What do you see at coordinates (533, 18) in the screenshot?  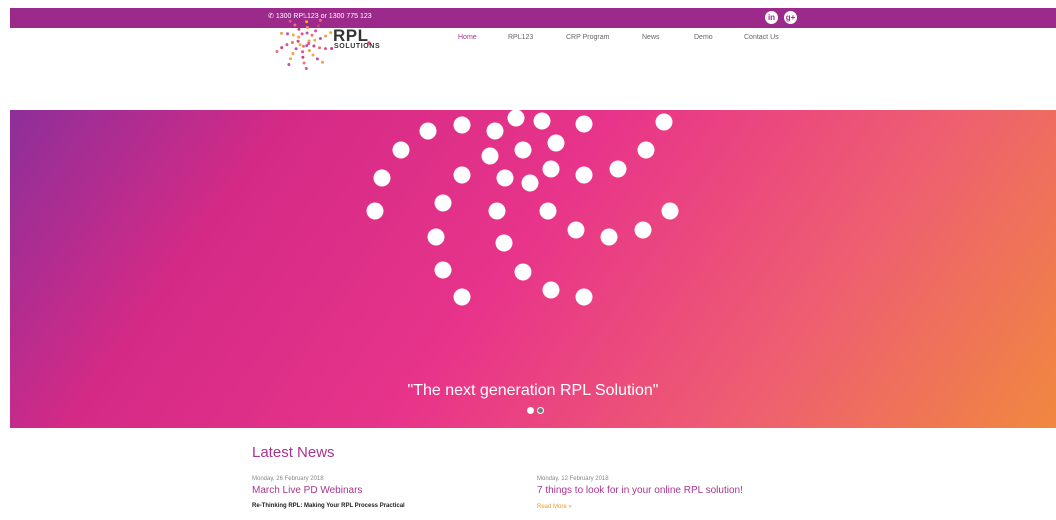 I see `top-bar: ✆ 1300 RPL123 or 1300 775 123 in g+` at bounding box center [533, 18].